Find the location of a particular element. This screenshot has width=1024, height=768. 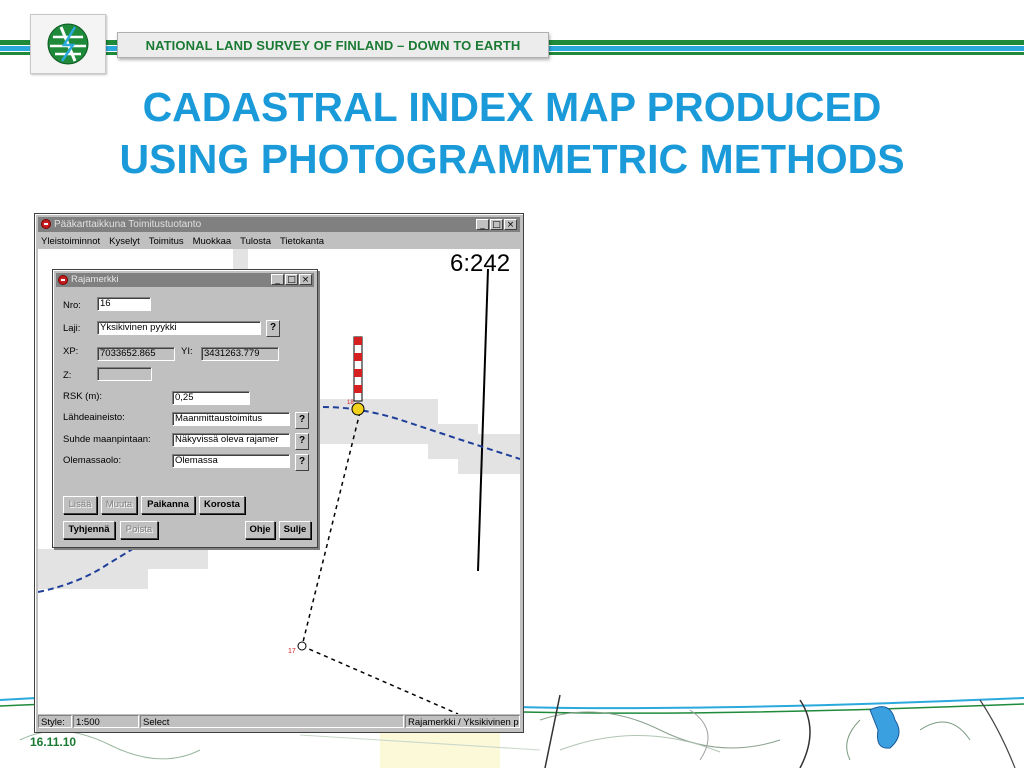

laji-label: Laji: is located at coordinates (72, 328).